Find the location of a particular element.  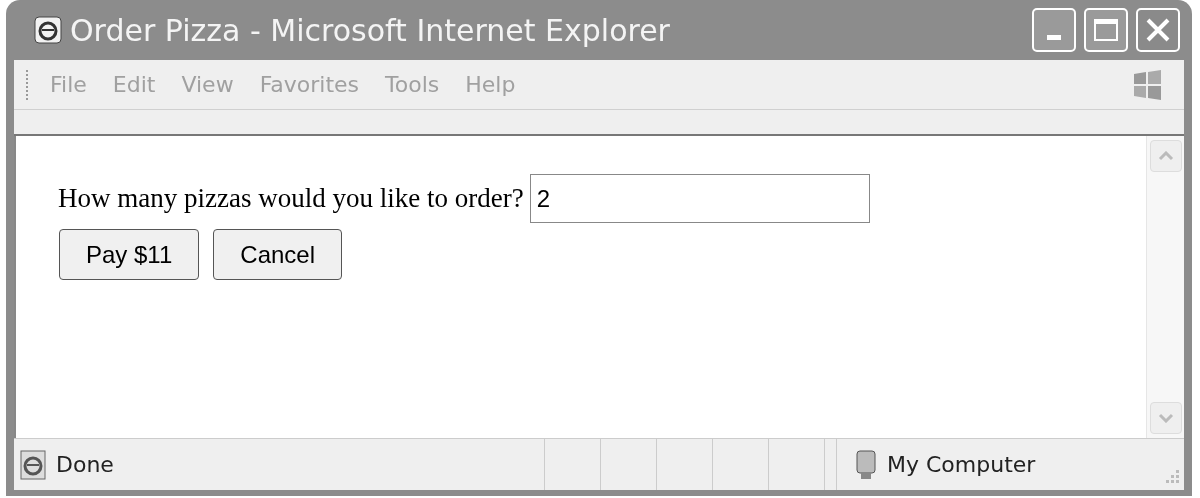

status-text: Done is located at coordinates (85, 465).